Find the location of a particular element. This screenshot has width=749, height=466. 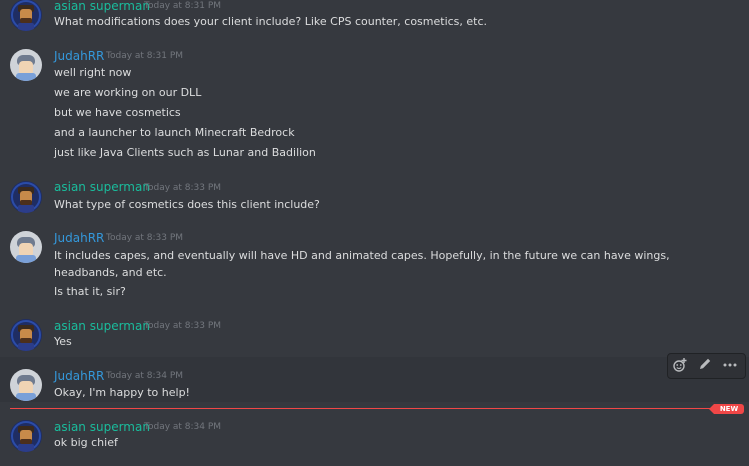

new-messages-divider is located at coordinates (372, 408).